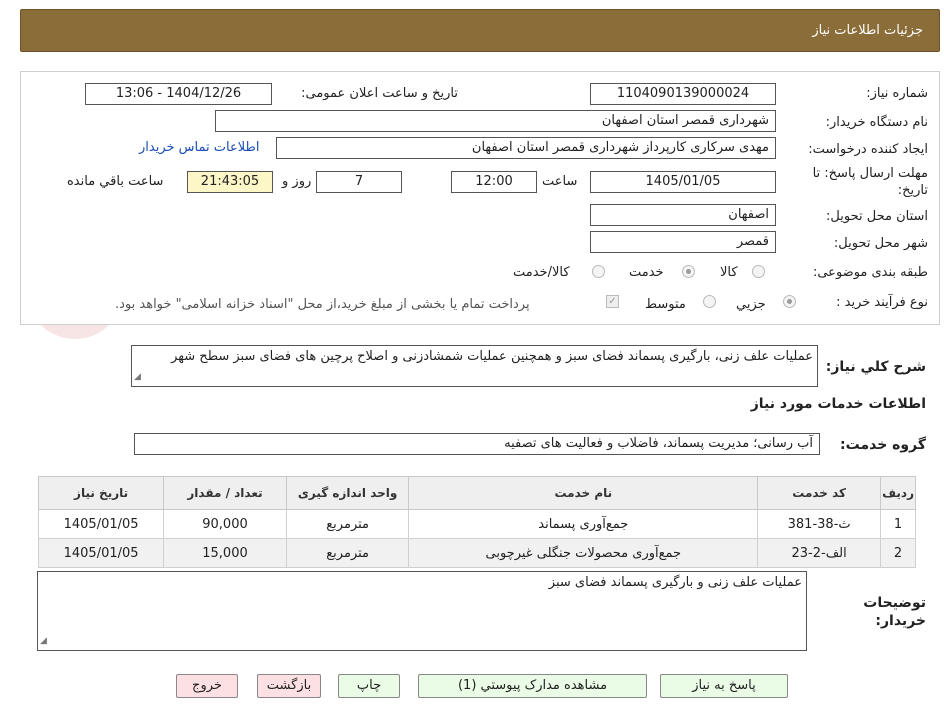  What do you see at coordinates (870, 182) in the screenshot?
I see `deadline-label: مهلت ارسال پاسخ: تا تاریخ:` at bounding box center [870, 182].